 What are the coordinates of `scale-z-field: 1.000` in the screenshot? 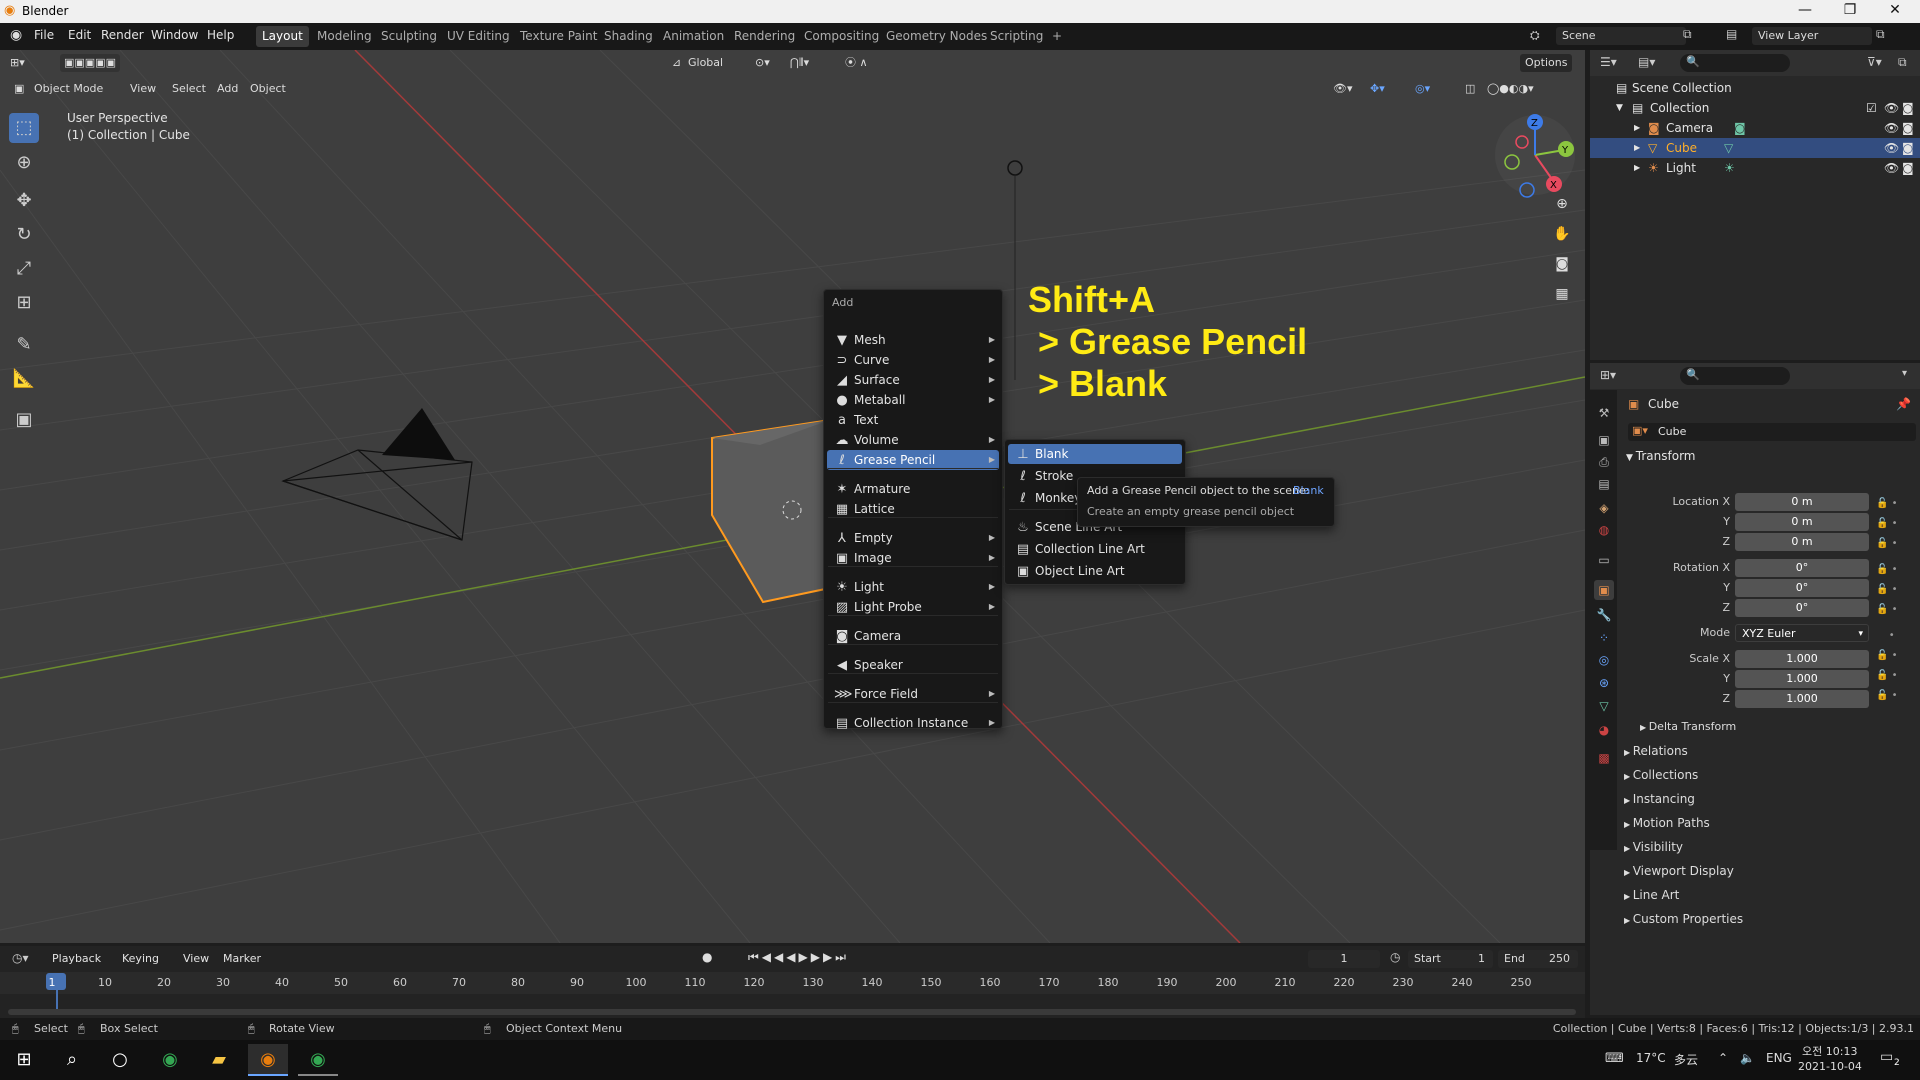 It's located at (1802, 699).